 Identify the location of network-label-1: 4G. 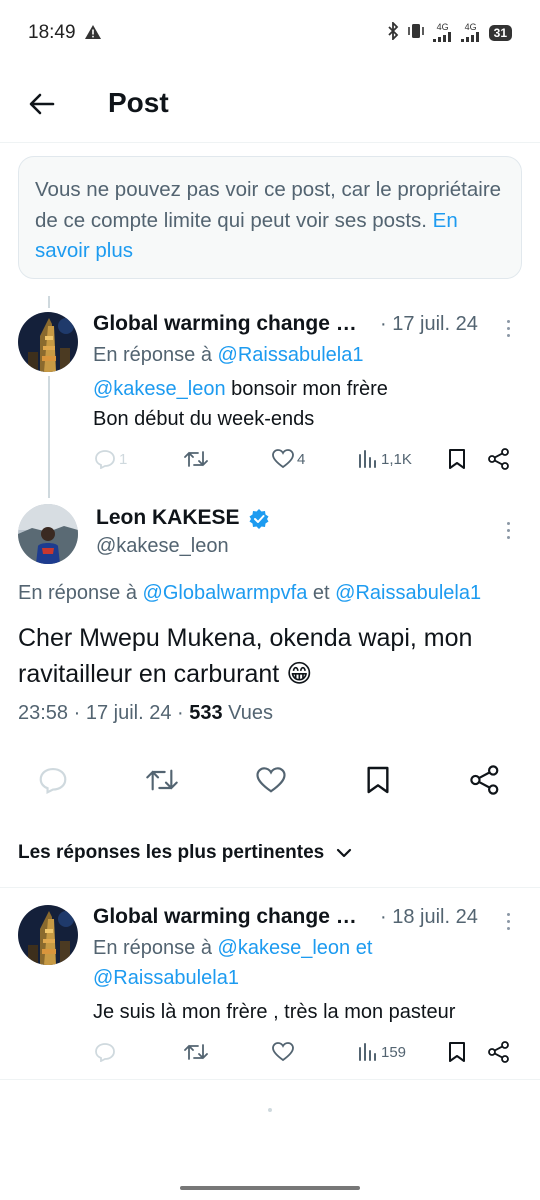
(442, 27).